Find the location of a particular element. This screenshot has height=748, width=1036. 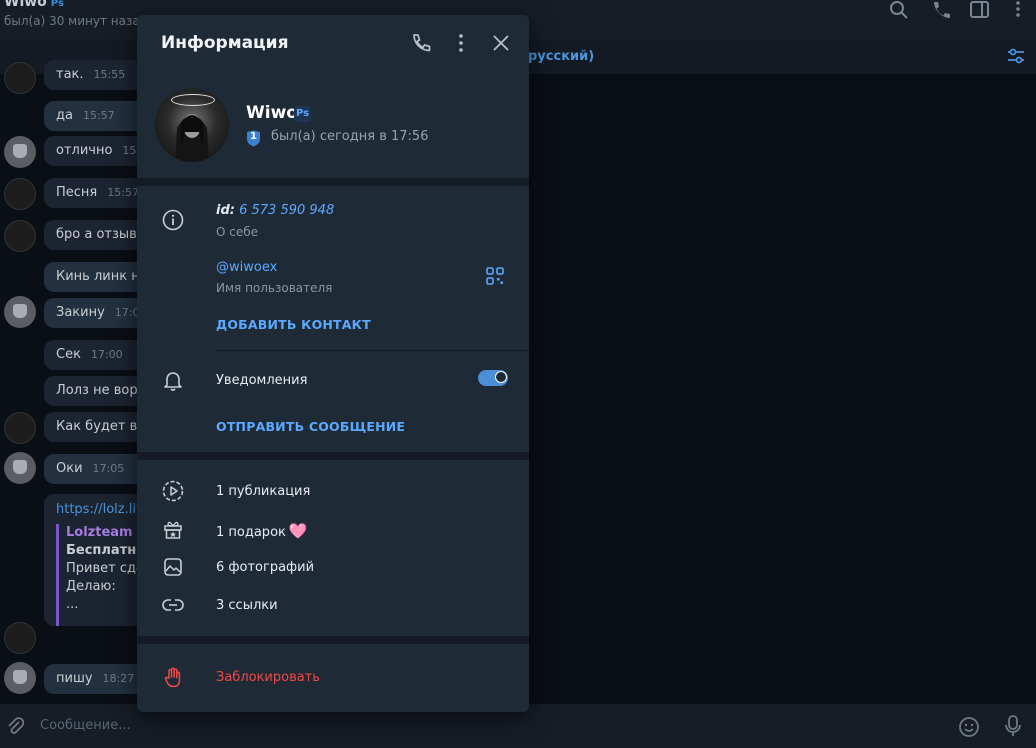

microphone-icon is located at coordinates (1013, 726).